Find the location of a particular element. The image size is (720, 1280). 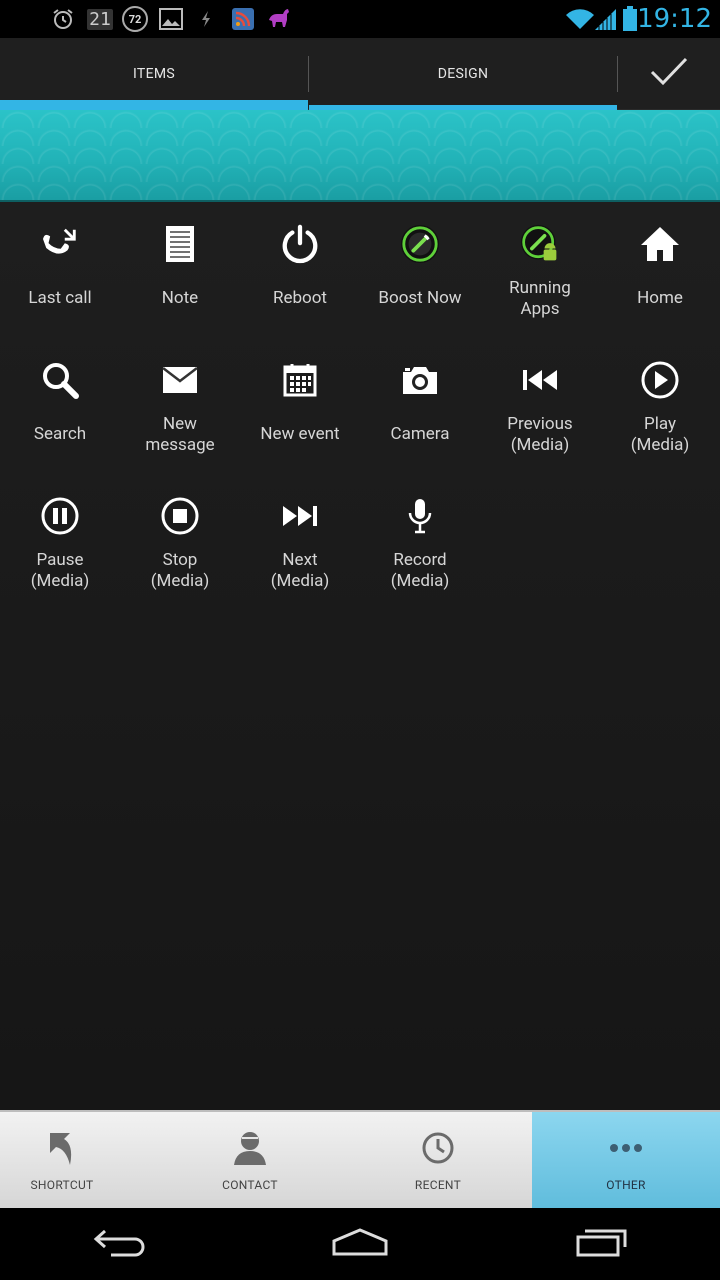

item-camera: Camera is located at coordinates (420, 398).